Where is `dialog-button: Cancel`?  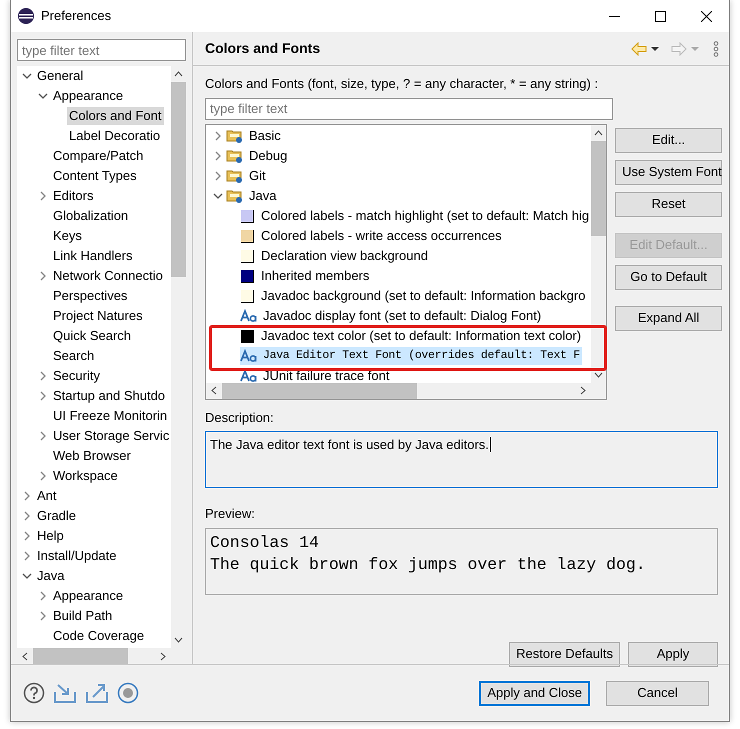
dialog-button: Cancel is located at coordinates (657, 693).